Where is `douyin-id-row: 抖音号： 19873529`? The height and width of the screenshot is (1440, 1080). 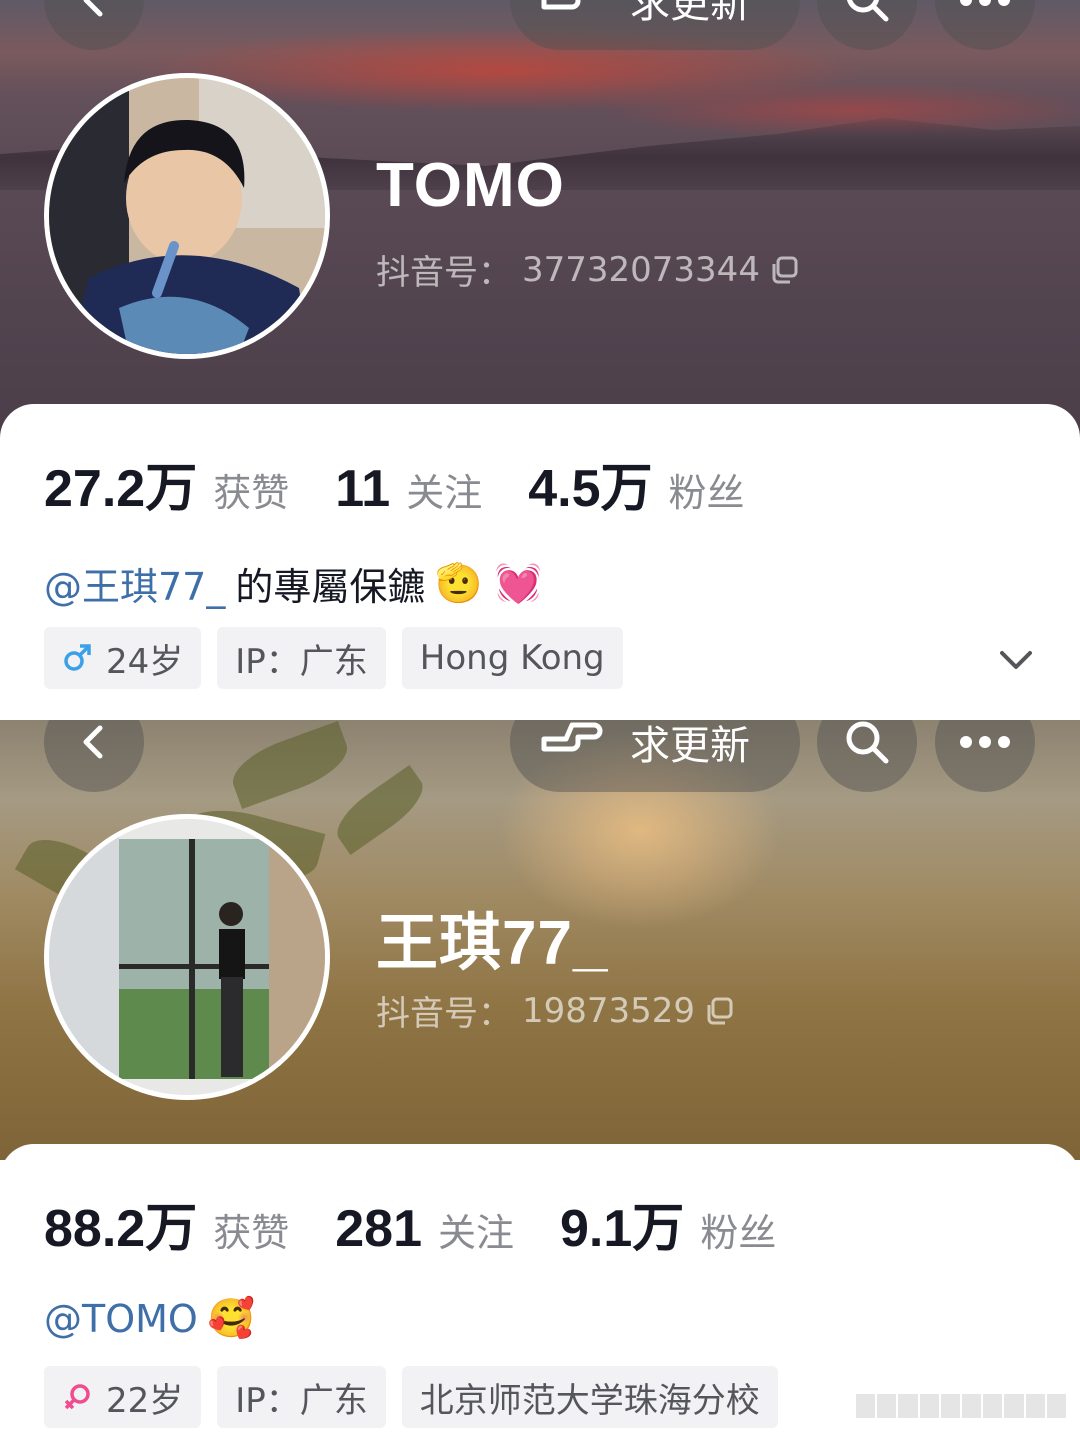 douyin-id-row: 抖音号： 19873529 is located at coordinates (555, 1010).